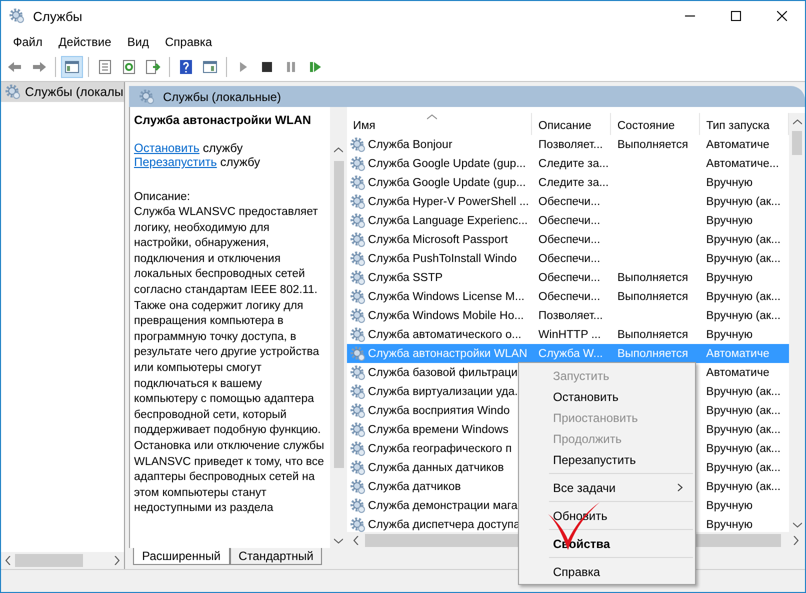  Describe the element at coordinates (163, 197) in the screenshot. I see `description-label: Описание:` at that location.